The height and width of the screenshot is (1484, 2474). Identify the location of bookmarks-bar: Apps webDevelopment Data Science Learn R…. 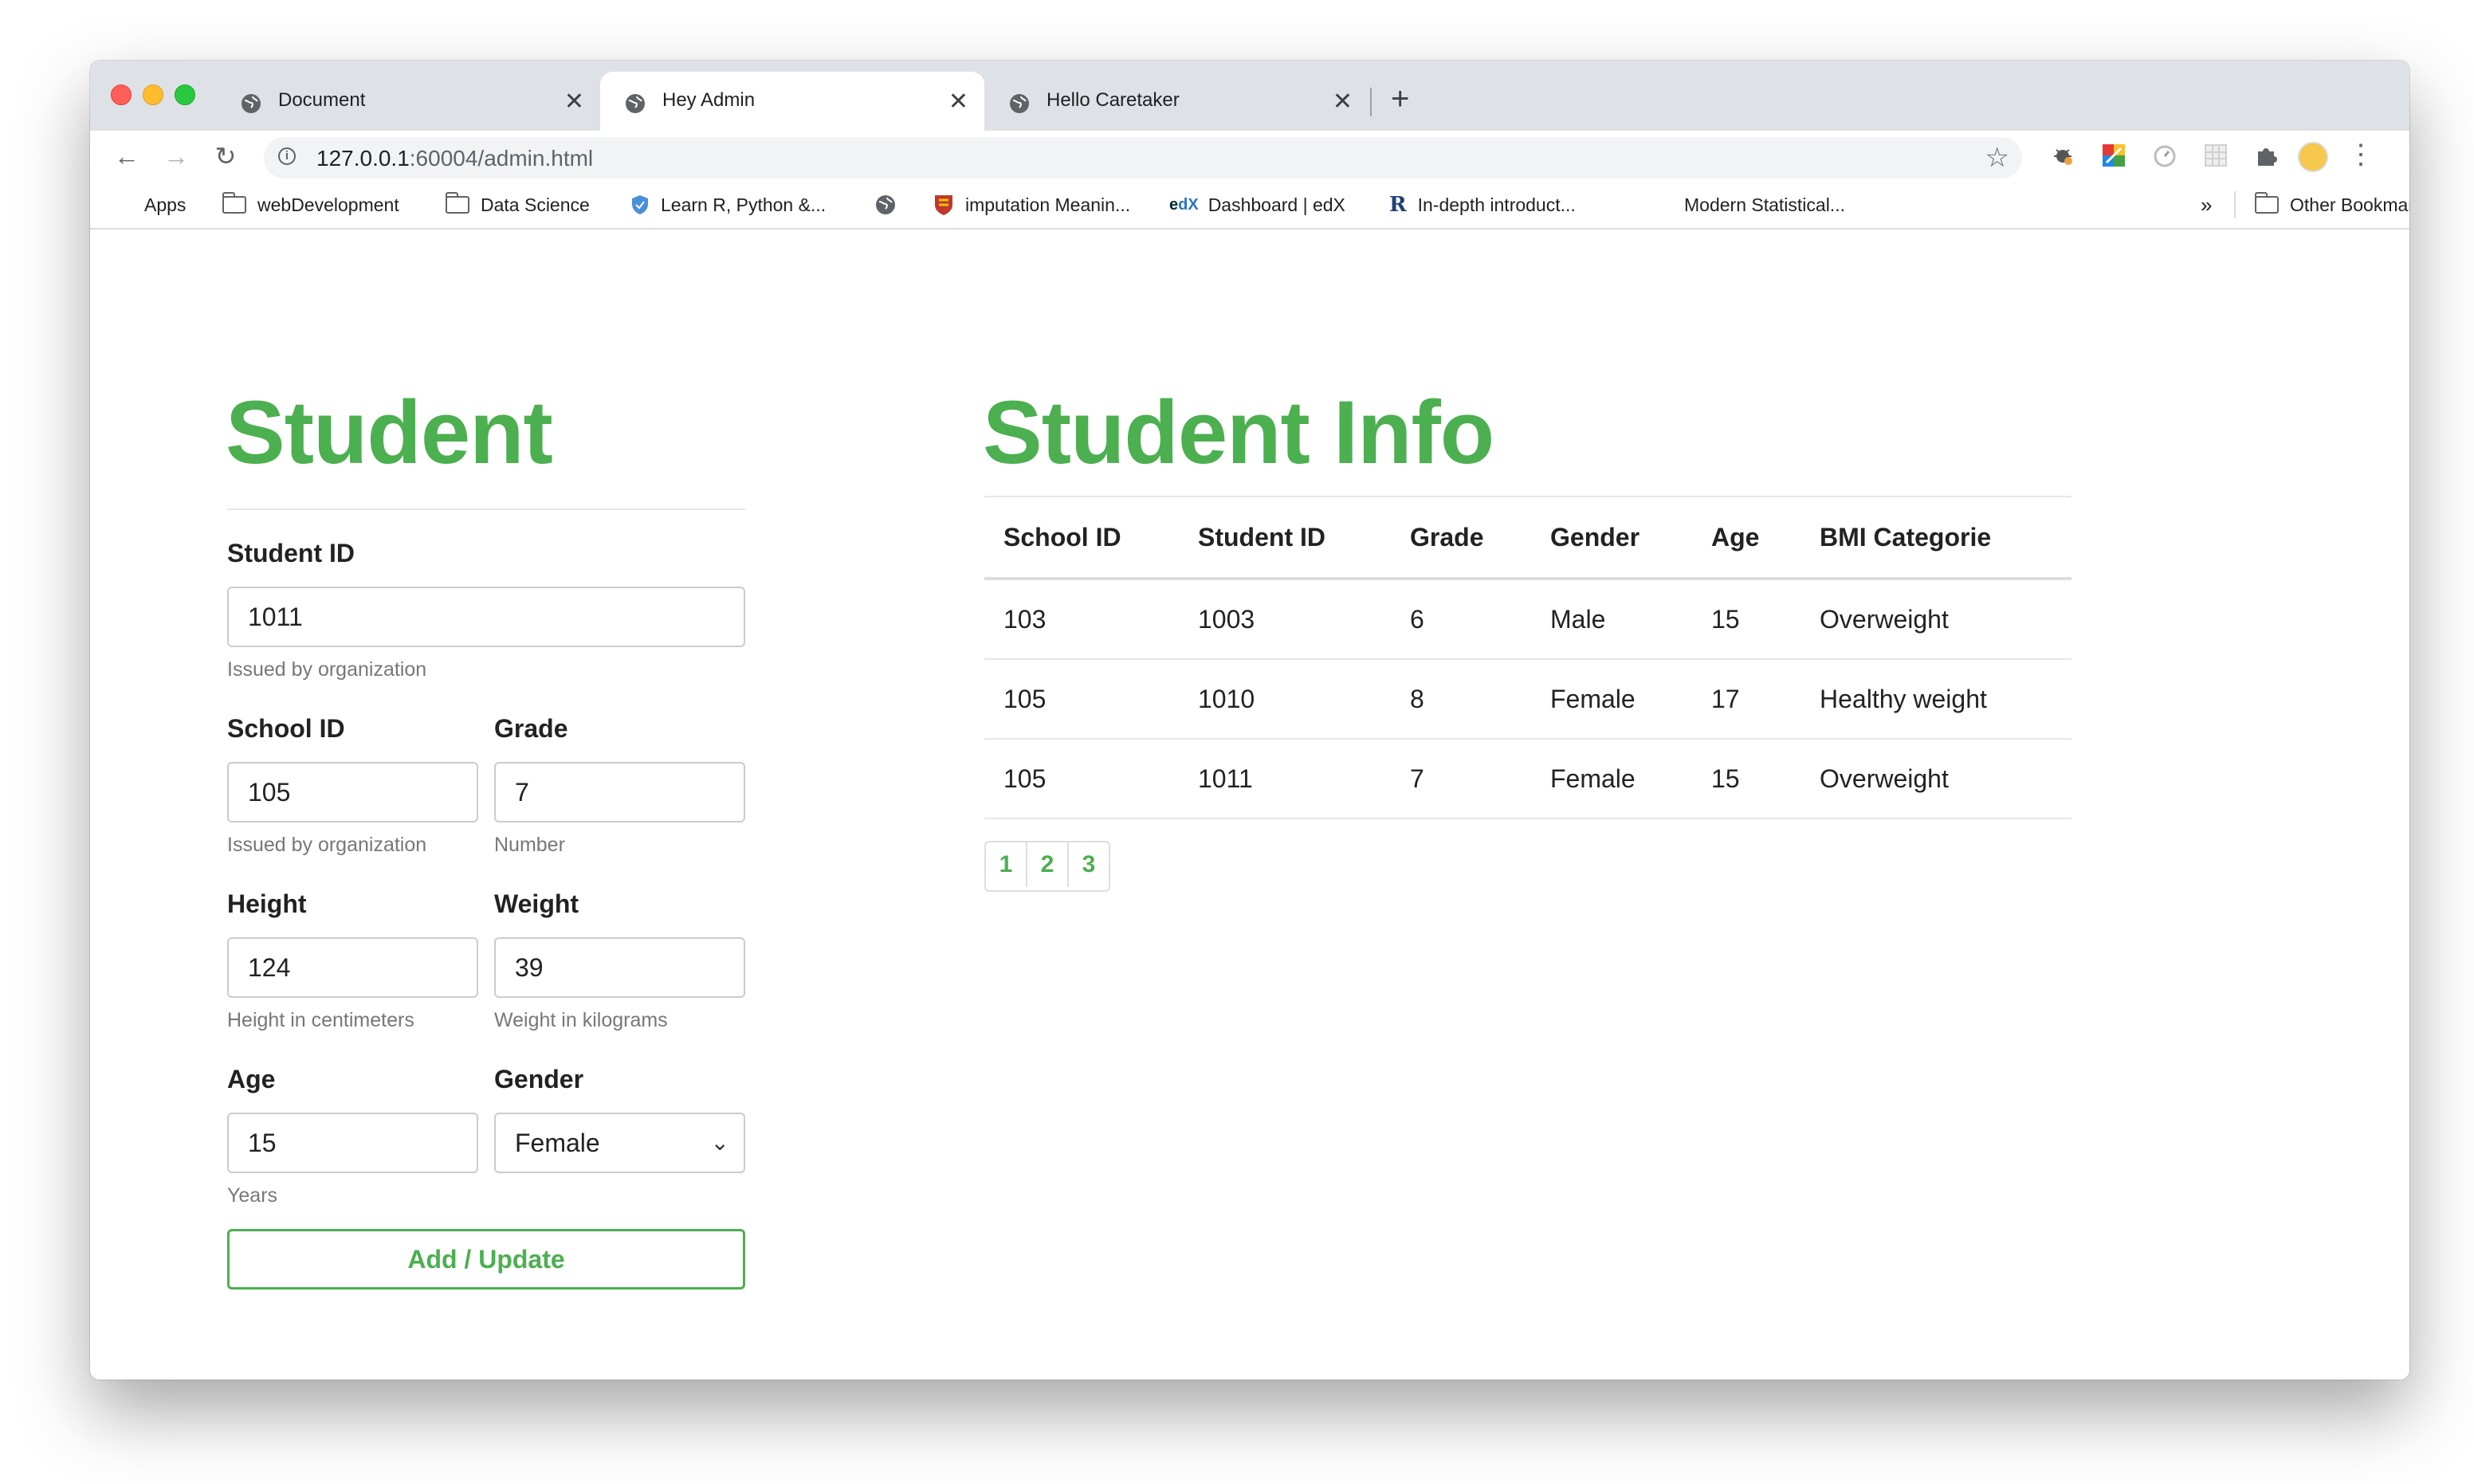
(1250, 206).